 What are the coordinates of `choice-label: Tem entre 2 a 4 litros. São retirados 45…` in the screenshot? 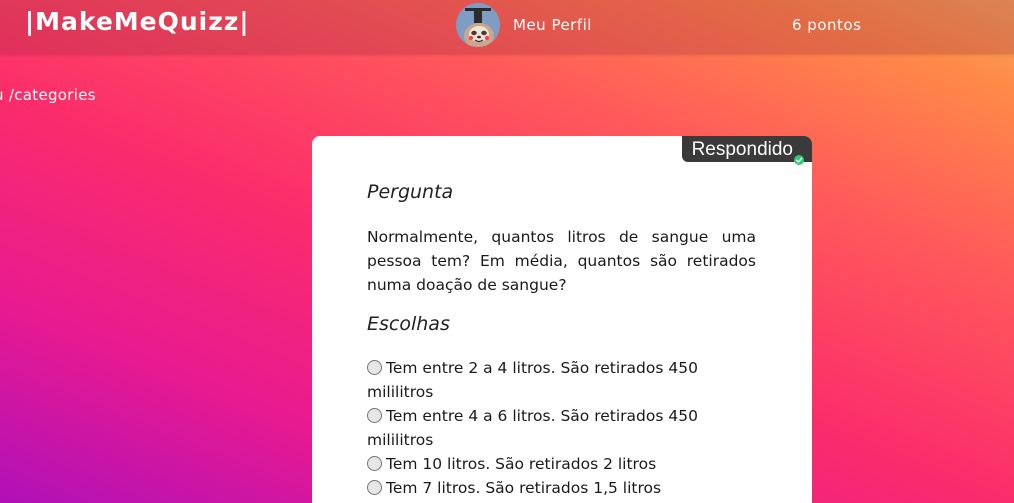 It's located at (532, 380).